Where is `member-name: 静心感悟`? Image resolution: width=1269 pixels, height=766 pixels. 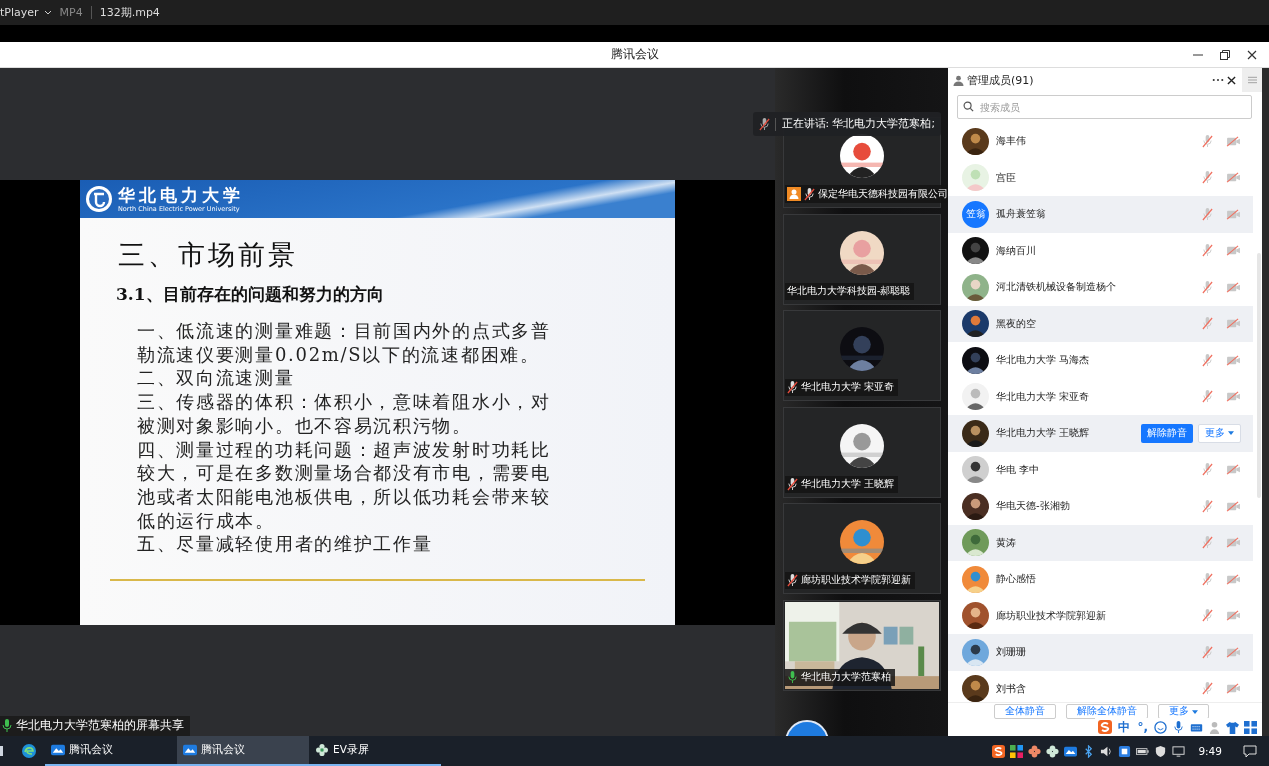 member-name: 静心感悟 is located at coordinates (1016, 579).